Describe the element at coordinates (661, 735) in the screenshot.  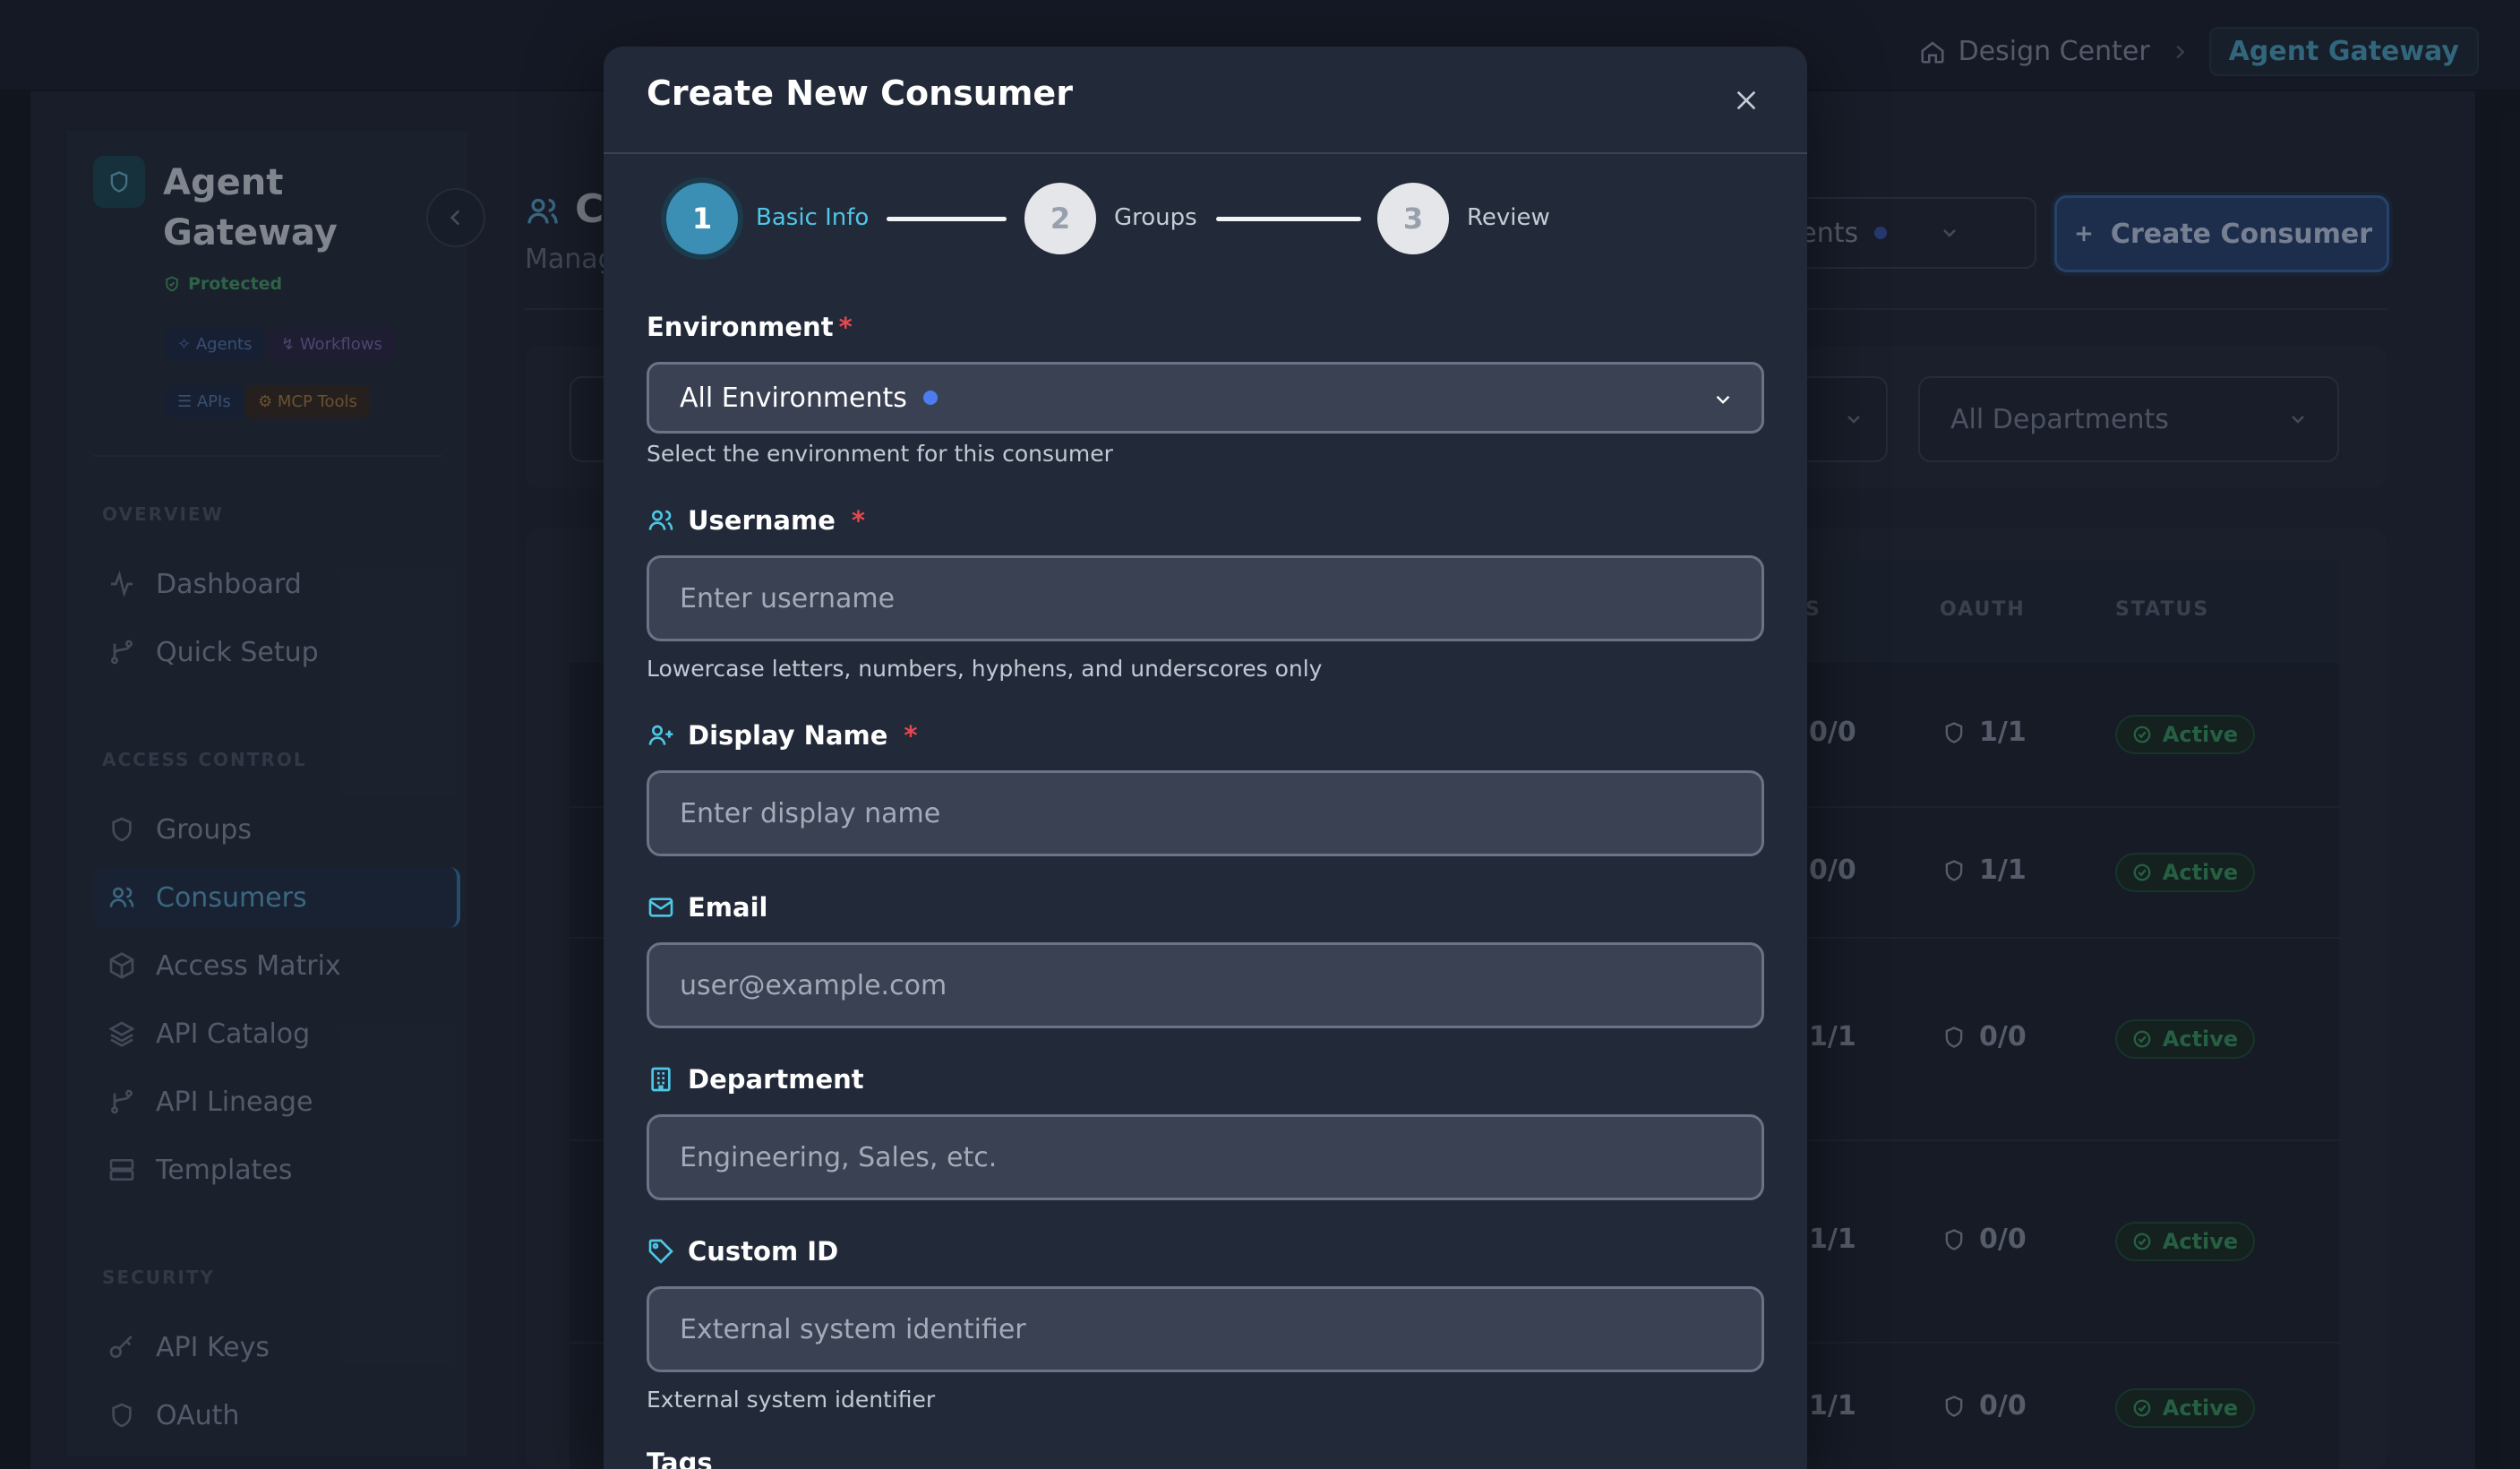
I see `user-plus-icon` at that location.